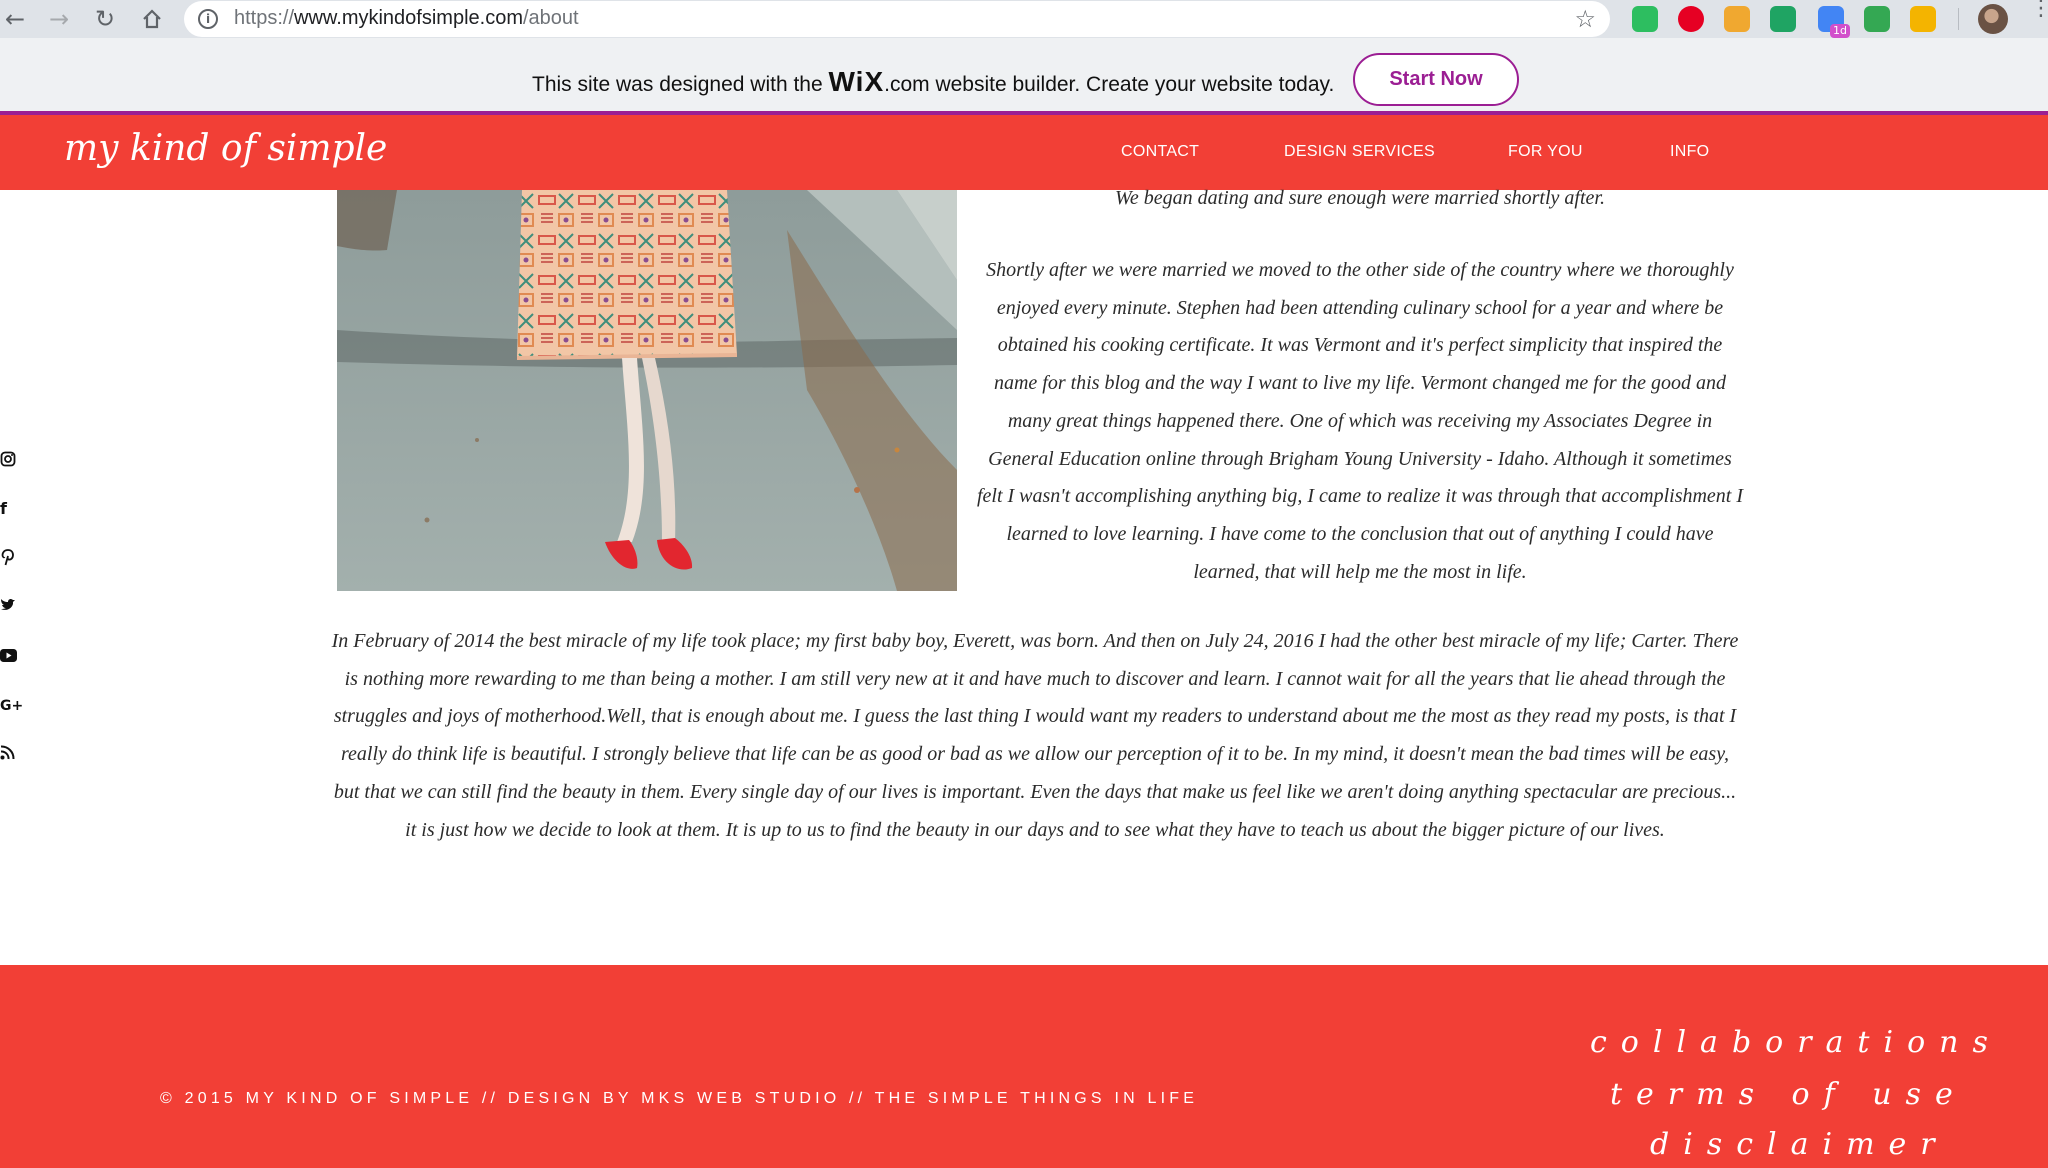 The image size is (2048, 1168). Describe the element at coordinates (1923, 19) in the screenshot. I see `color-picker-icon` at that location.